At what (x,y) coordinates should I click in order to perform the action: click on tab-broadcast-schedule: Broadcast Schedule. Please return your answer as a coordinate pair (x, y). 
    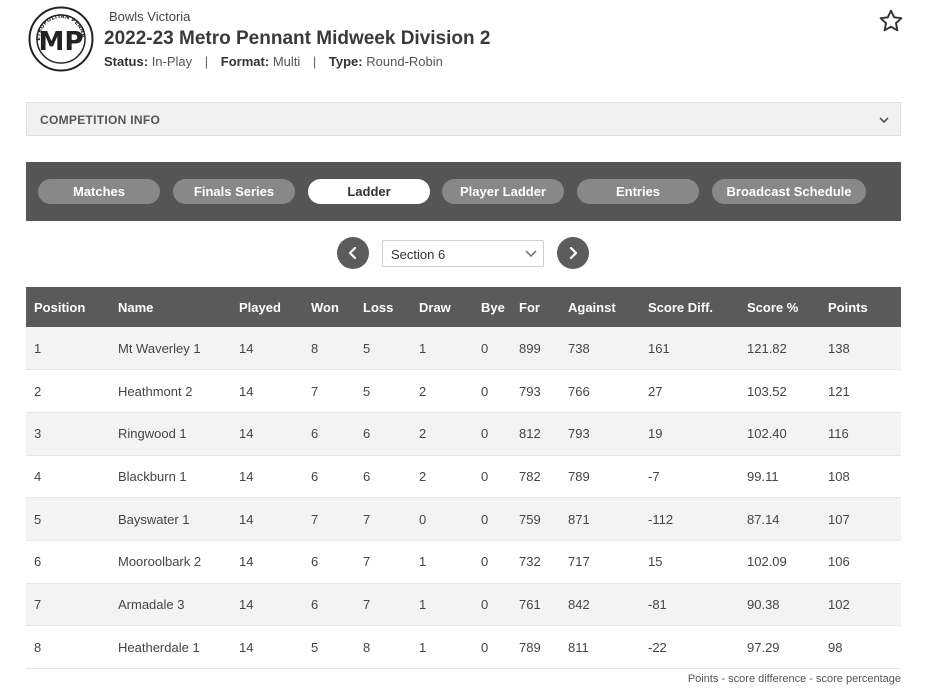
    Looking at the image, I should click on (789, 191).